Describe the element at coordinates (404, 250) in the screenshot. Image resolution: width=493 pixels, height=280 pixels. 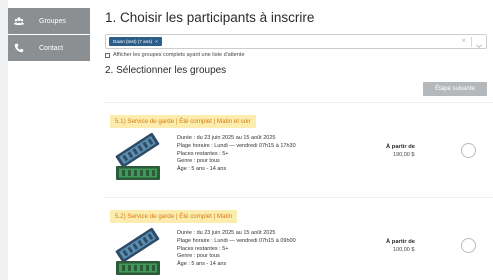
I see `price-value: 100,00 $` at that location.